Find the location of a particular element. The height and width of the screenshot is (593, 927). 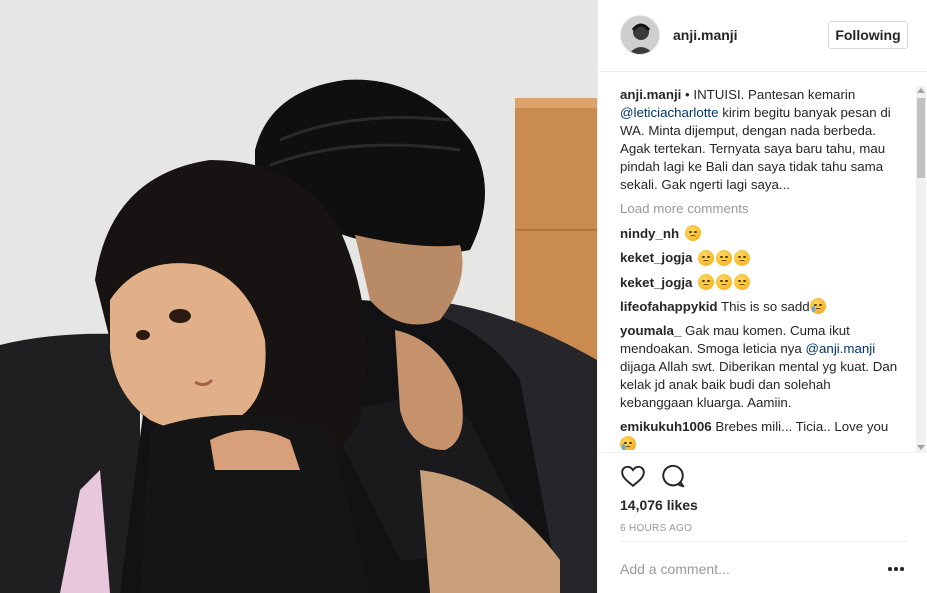

more-options-icon is located at coordinates (896, 569).